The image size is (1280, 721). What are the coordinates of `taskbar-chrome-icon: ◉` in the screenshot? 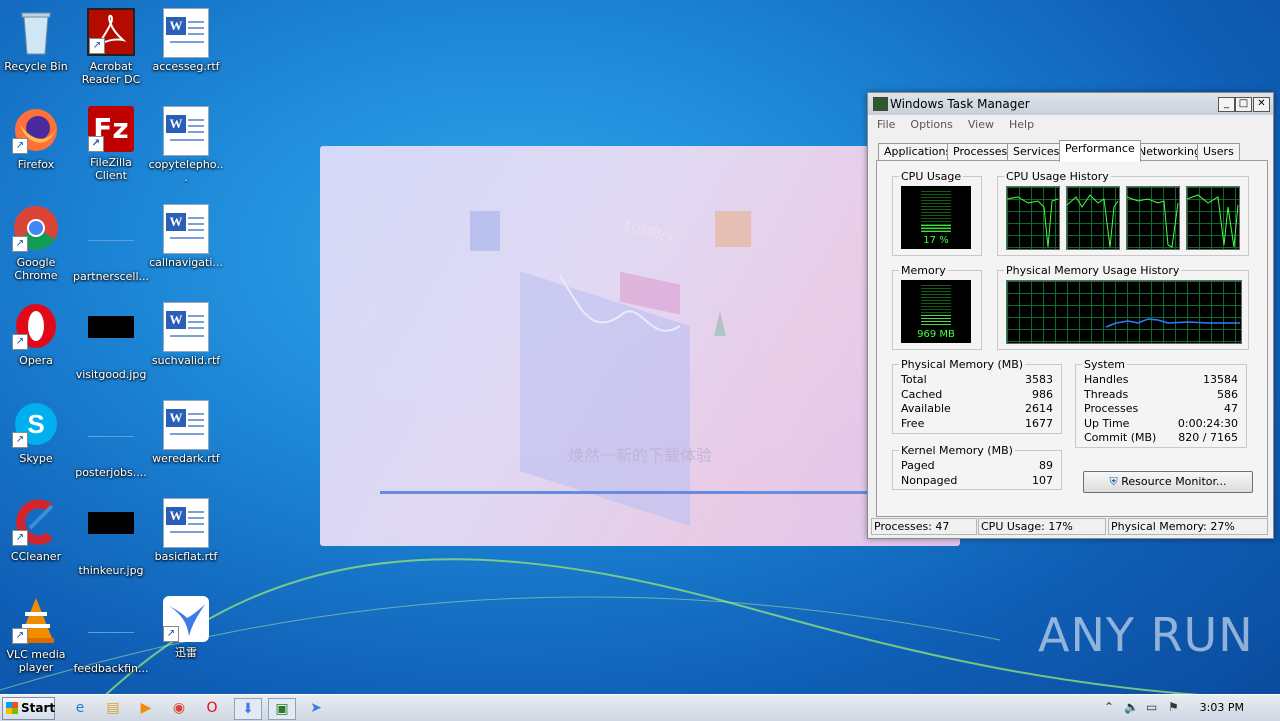 It's located at (179, 708).